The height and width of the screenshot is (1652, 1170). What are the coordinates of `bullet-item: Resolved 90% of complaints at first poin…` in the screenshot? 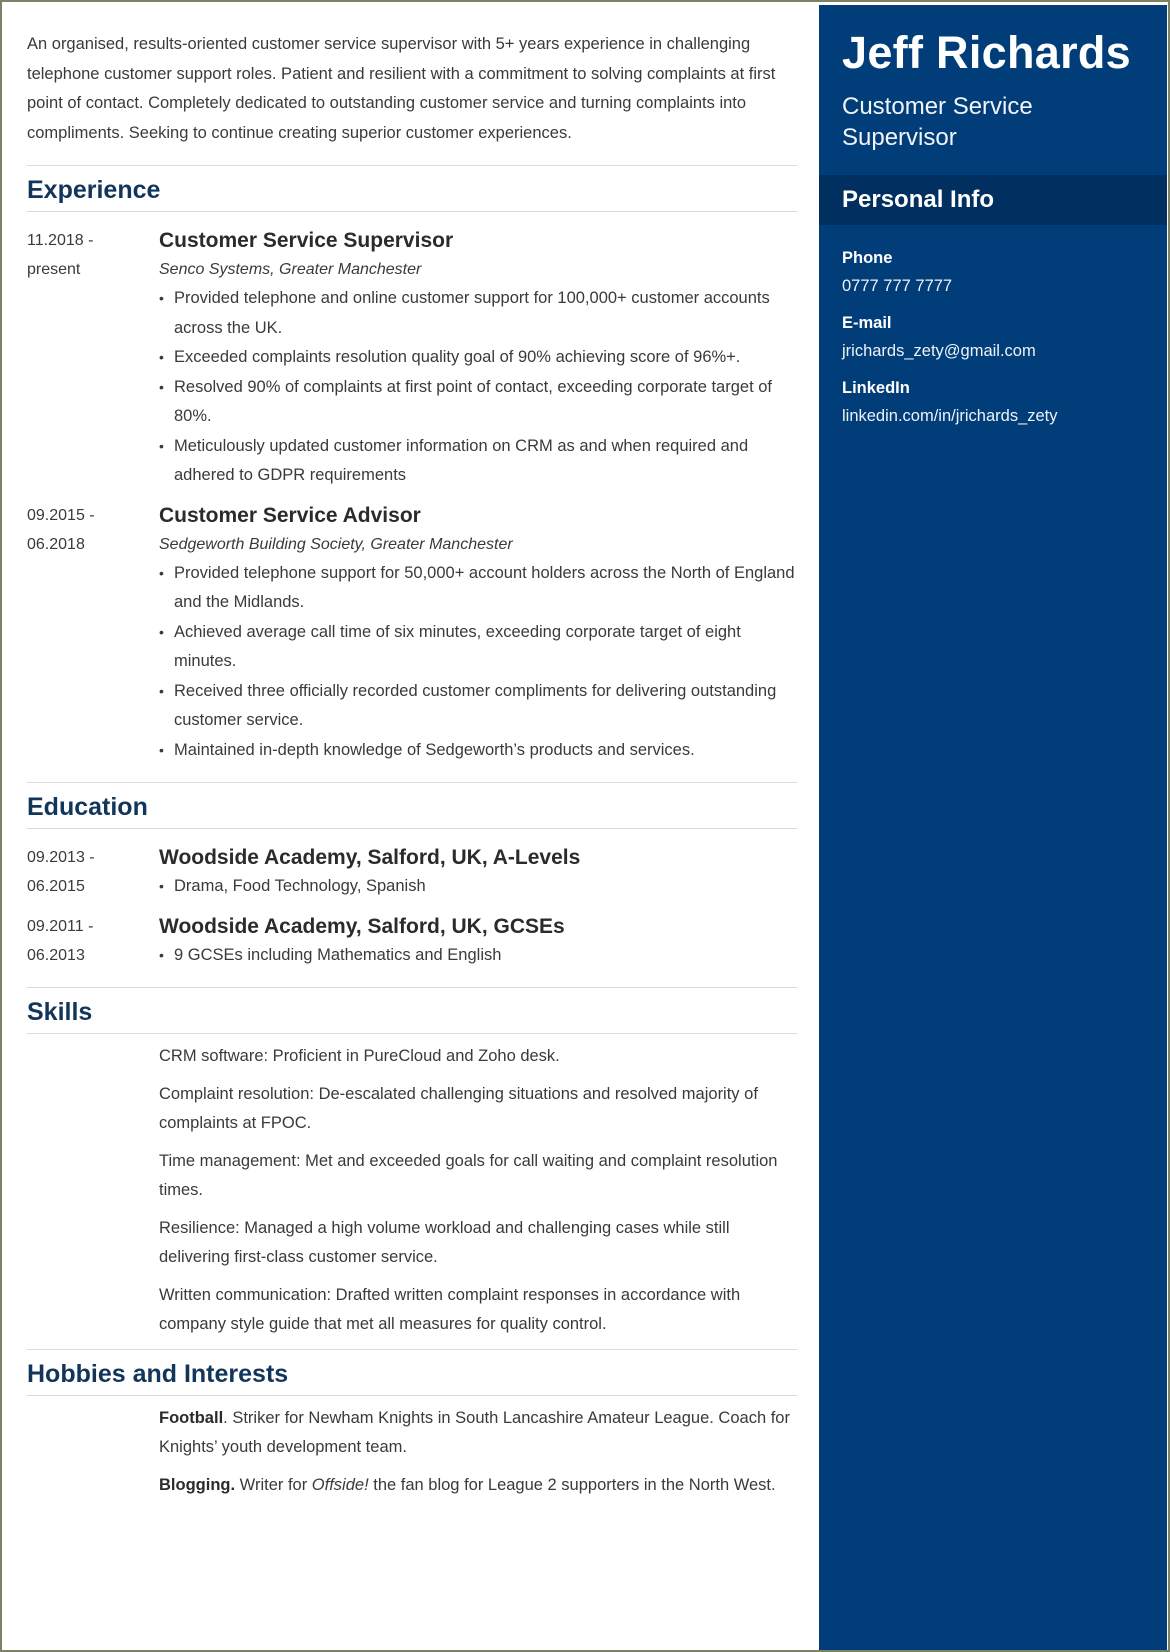 It's located at (478, 402).